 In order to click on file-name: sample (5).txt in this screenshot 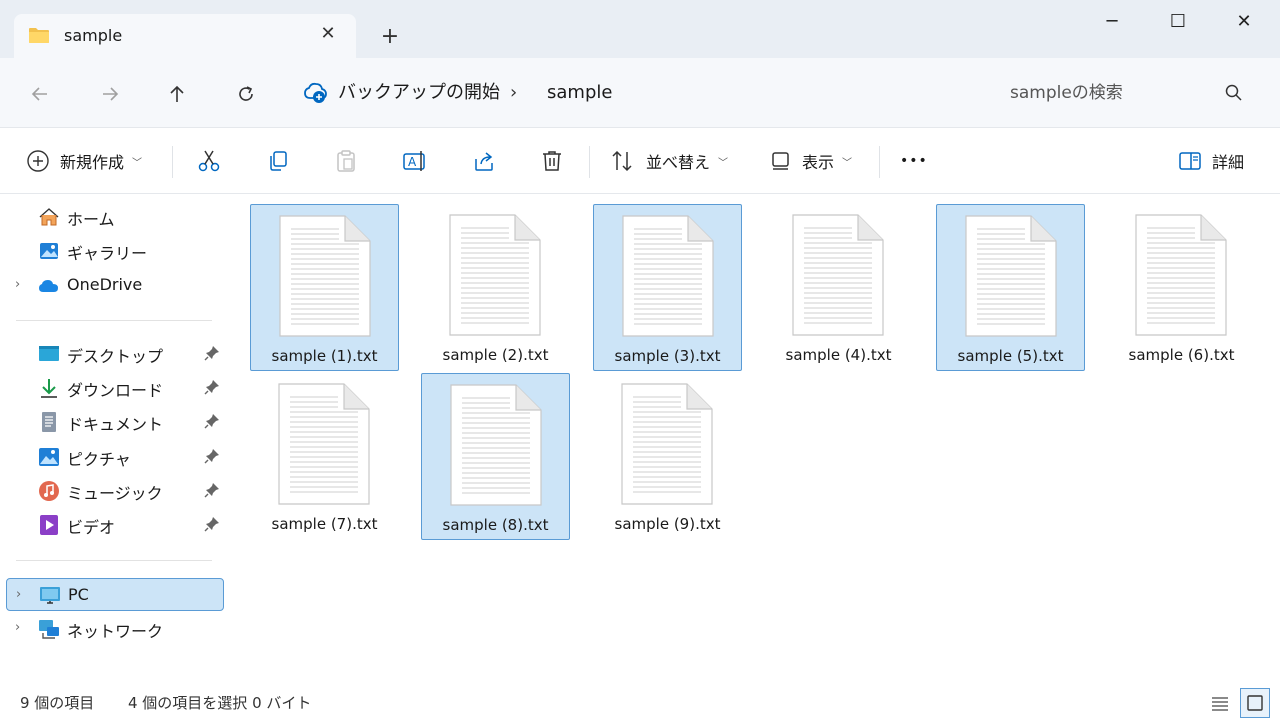, I will do `click(1010, 356)`.